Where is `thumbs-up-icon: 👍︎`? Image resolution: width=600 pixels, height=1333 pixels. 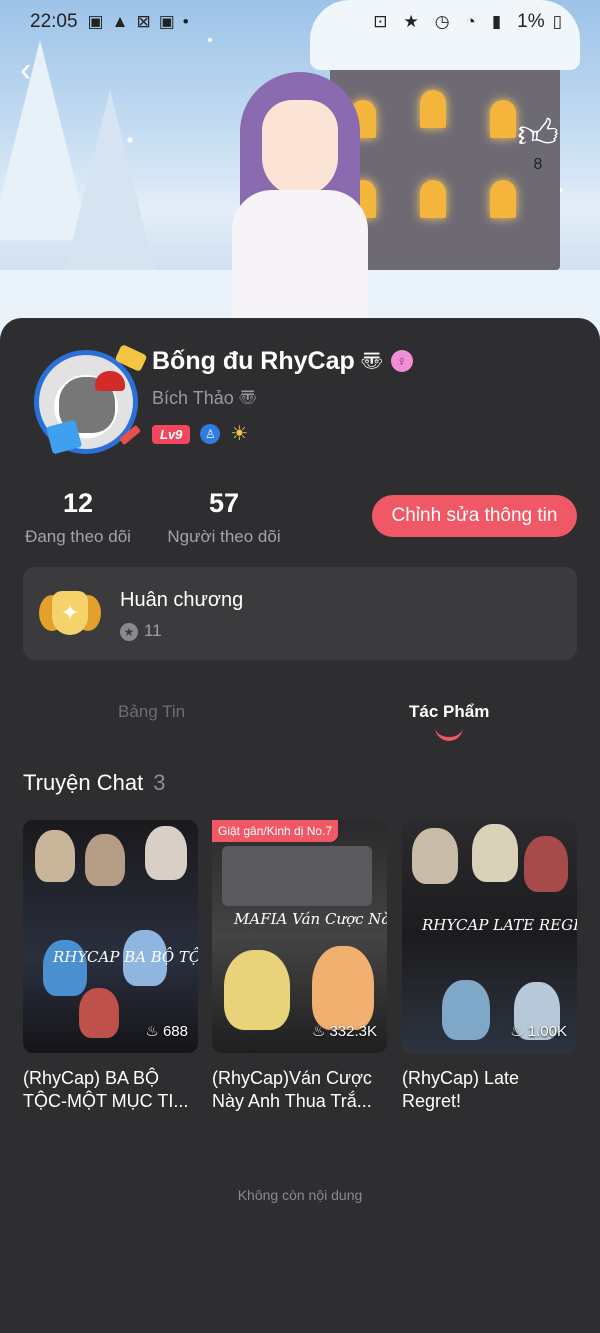
thumbs-up-icon: 👍︎ is located at coordinates (538, 134).